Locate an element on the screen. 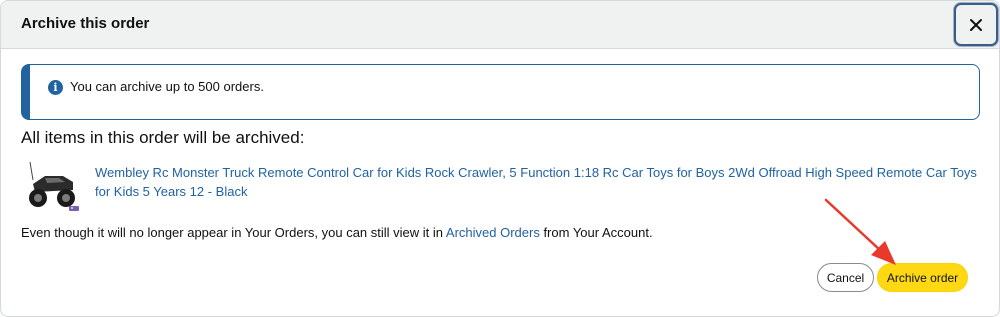 This screenshot has height=317, width=1000. product-thumbnail is located at coordinates (53, 188).